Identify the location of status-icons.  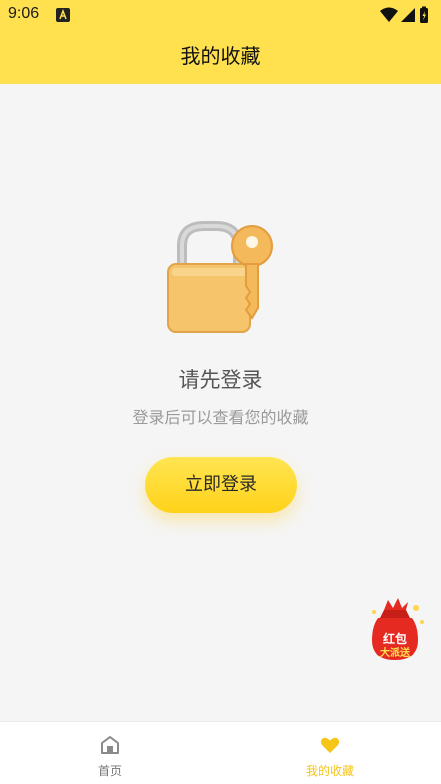
(404, 14).